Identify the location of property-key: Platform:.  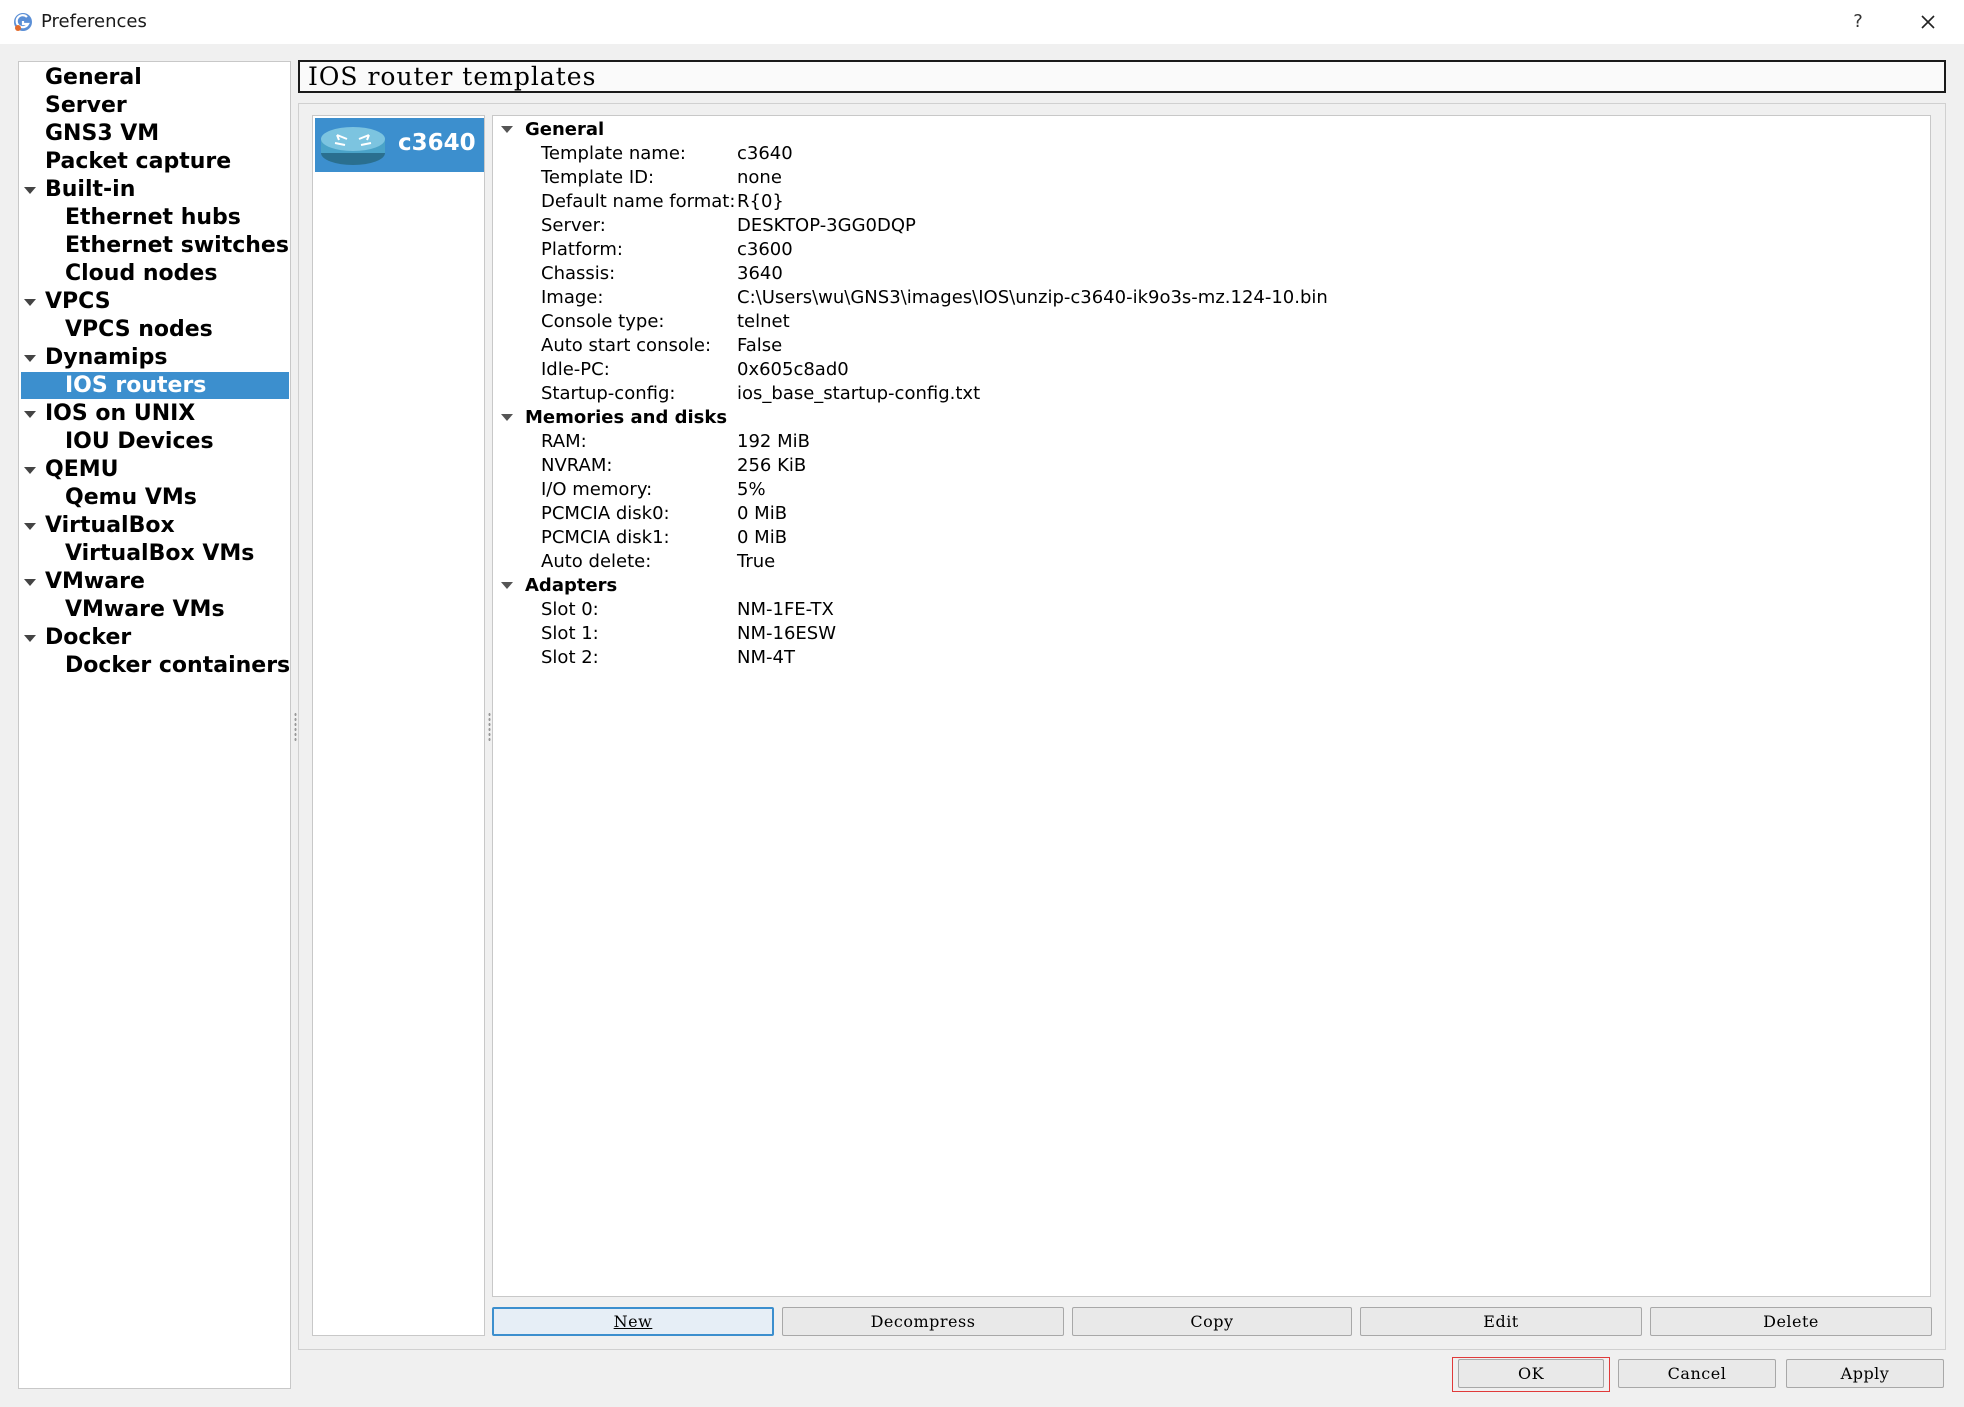
(582, 249).